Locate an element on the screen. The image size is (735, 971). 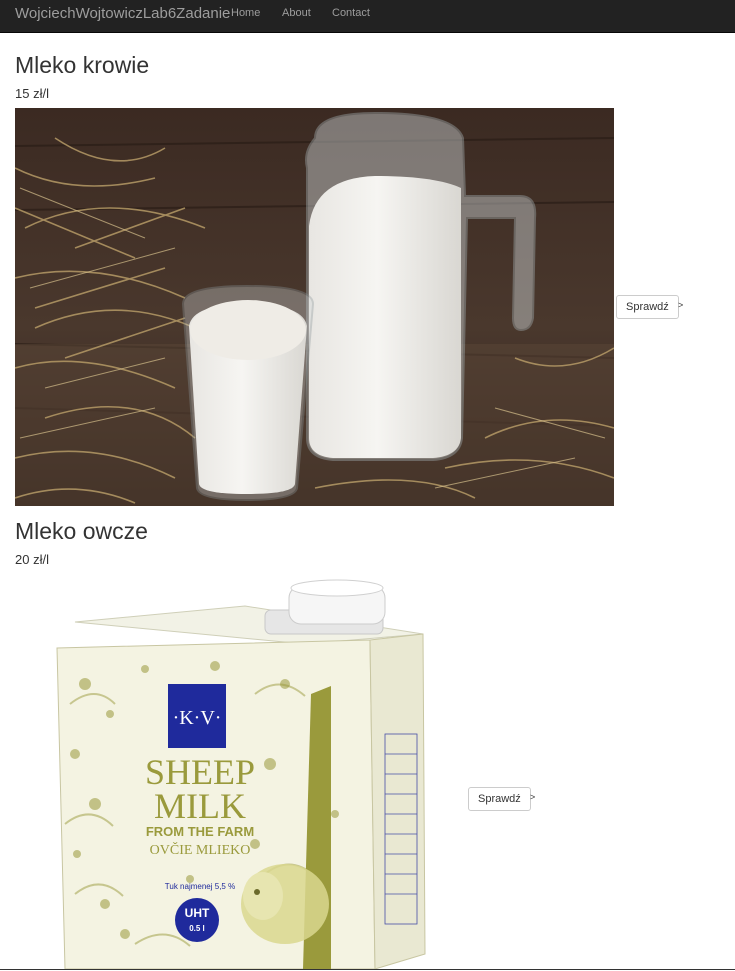
page-bottom-rule is located at coordinates (367, 969).